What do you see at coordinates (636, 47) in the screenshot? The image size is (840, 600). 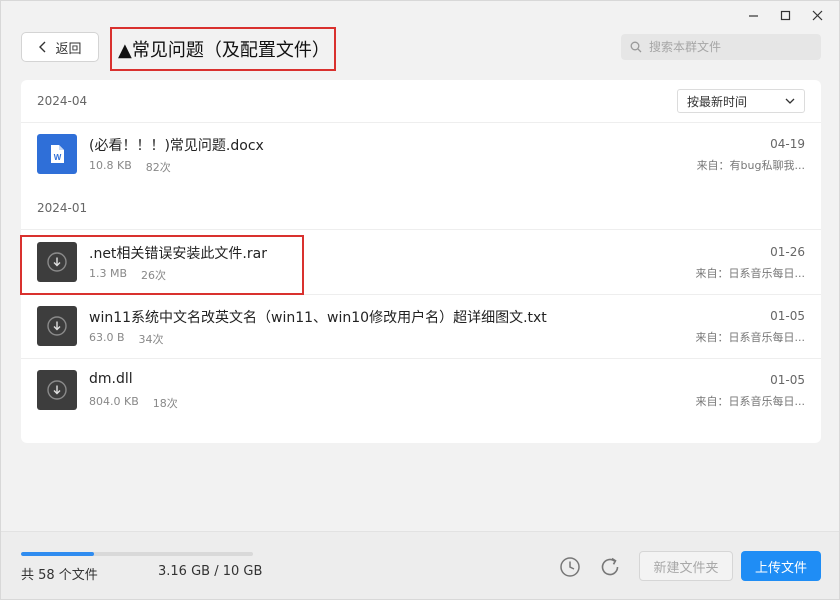 I see `search-icon` at bounding box center [636, 47].